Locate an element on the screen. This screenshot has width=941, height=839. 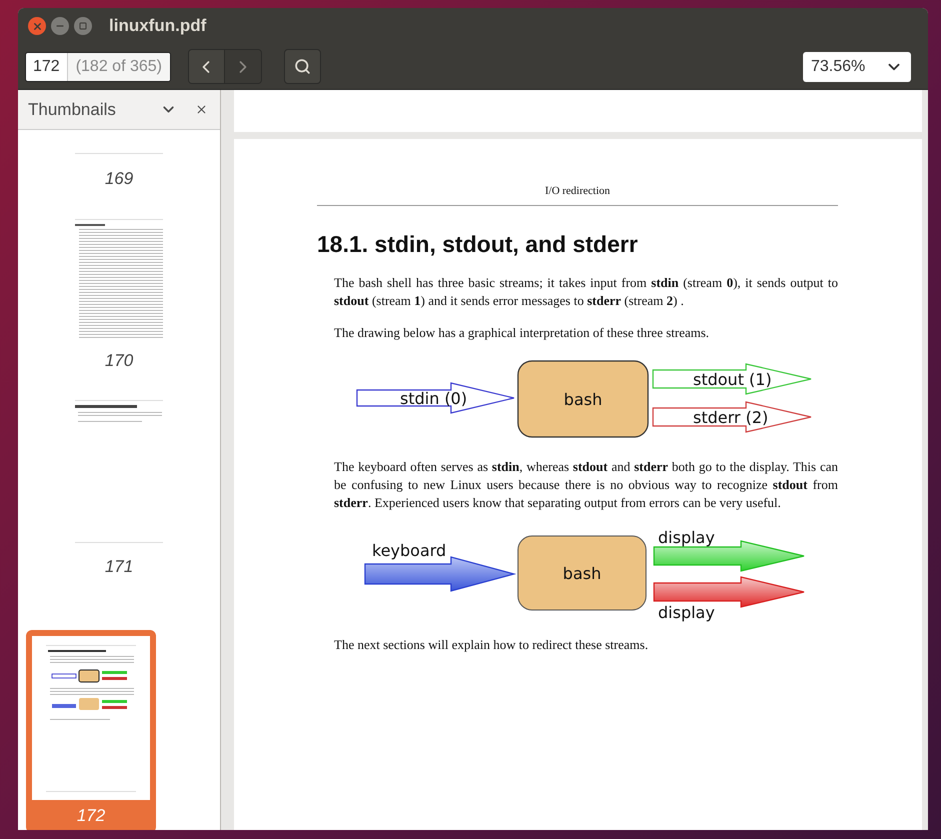
search-icon is located at coordinates (302, 66).